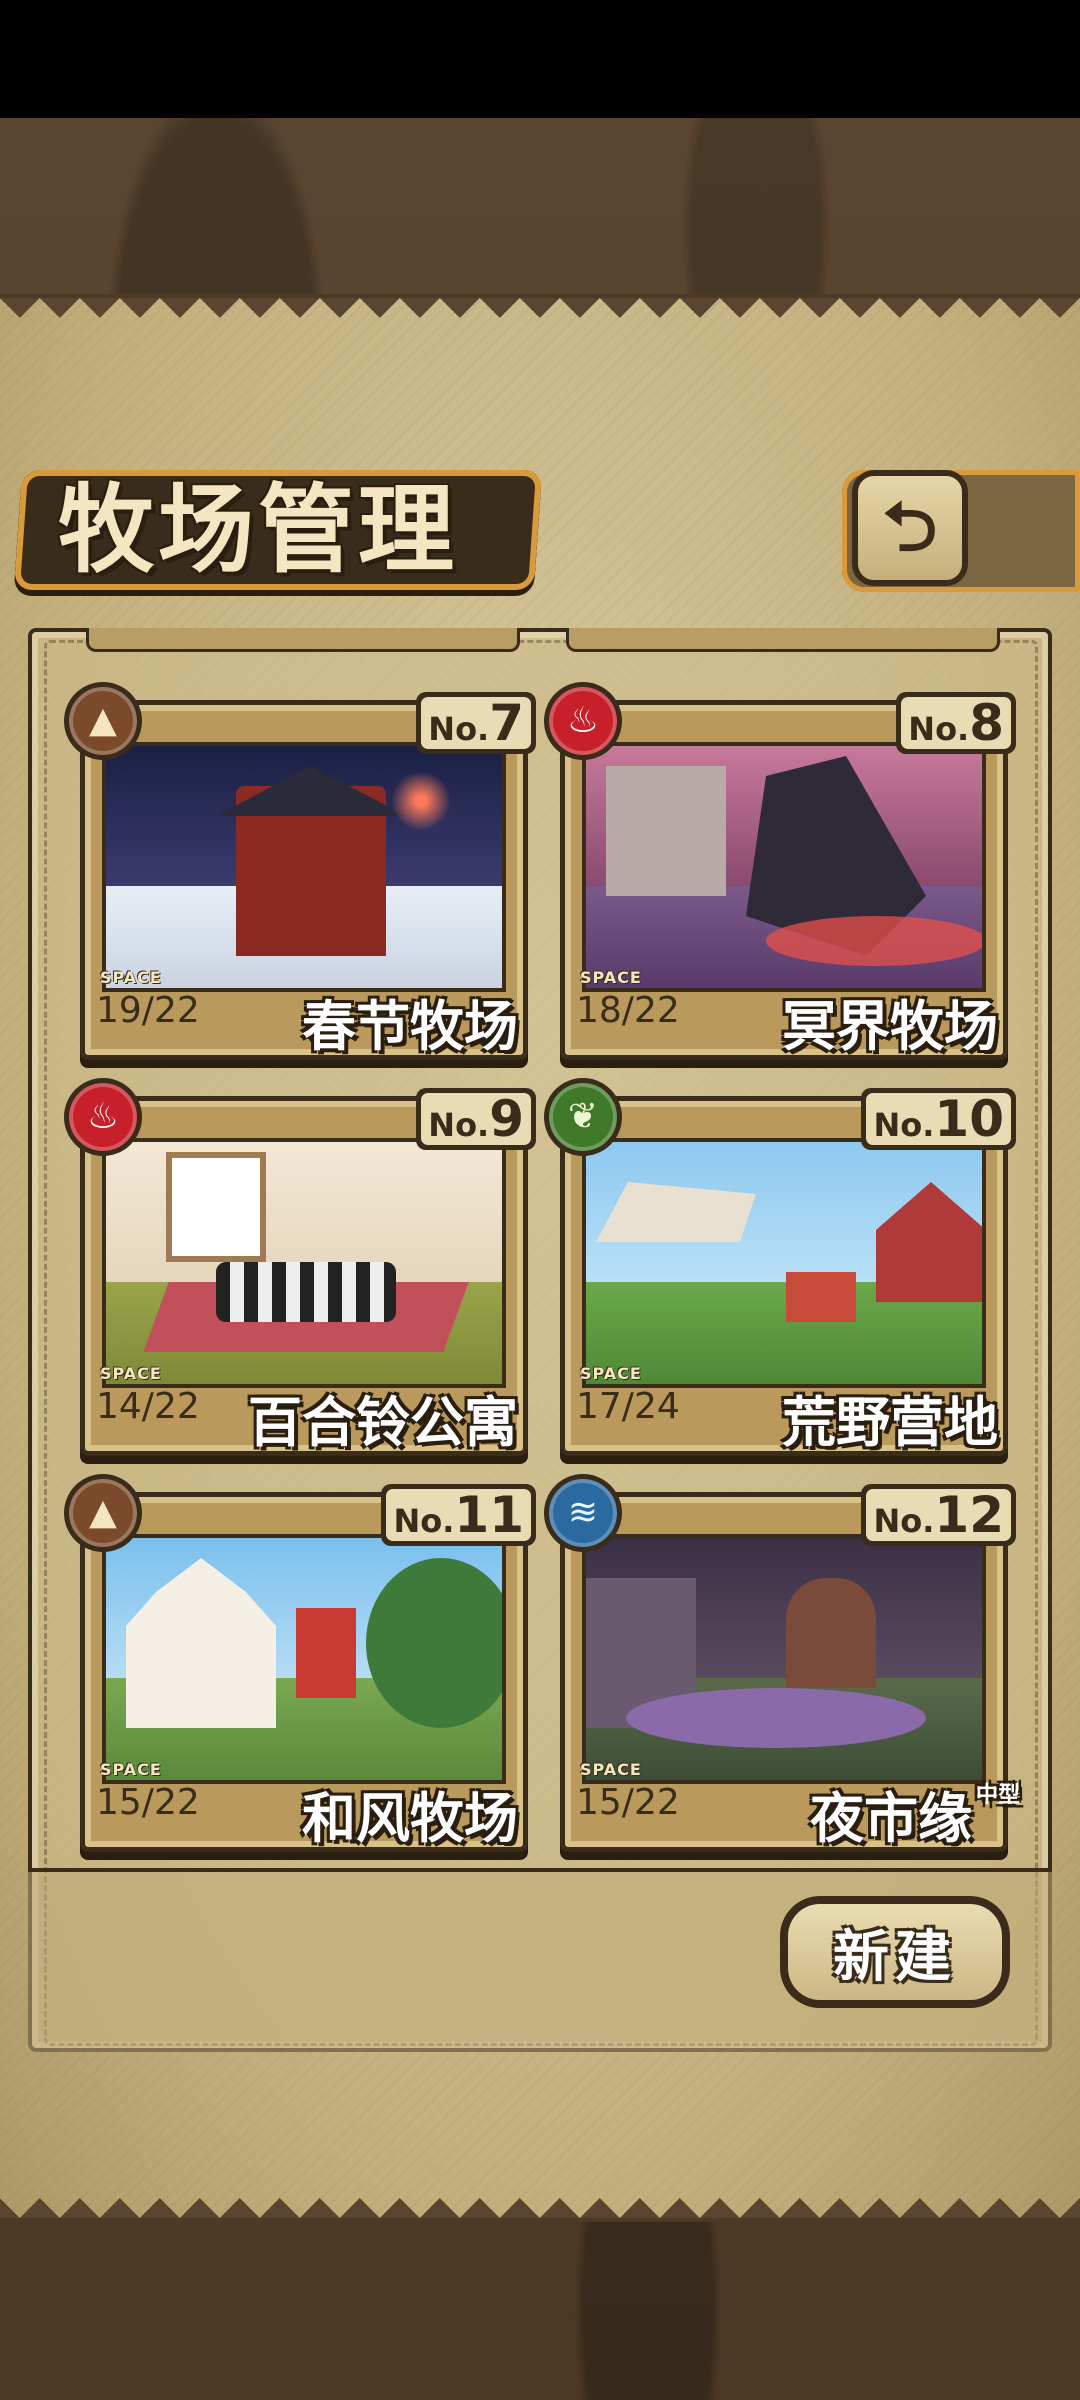  What do you see at coordinates (628, 1406) in the screenshot?
I see `space-count: 17/24` at bounding box center [628, 1406].